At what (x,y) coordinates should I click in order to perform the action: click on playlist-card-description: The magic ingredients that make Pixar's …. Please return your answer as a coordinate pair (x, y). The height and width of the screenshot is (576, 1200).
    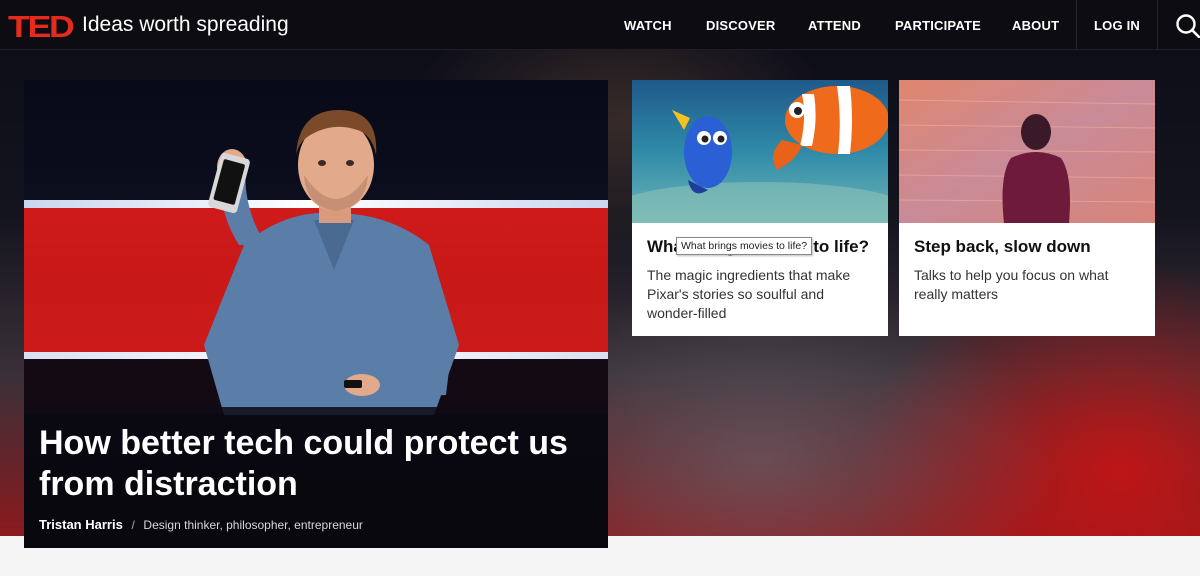
    Looking at the image, I should click on (749, 294).